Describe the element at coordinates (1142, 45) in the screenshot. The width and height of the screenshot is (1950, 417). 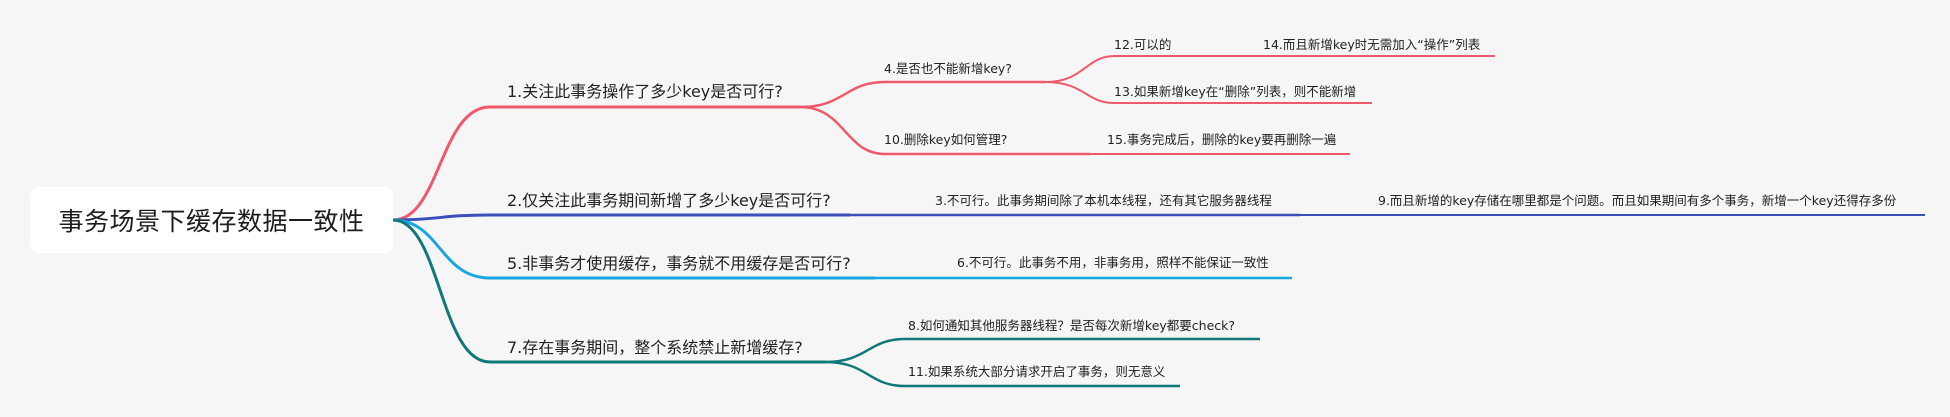
I see `topic-b1c1g1: 12.可以的` at that location.